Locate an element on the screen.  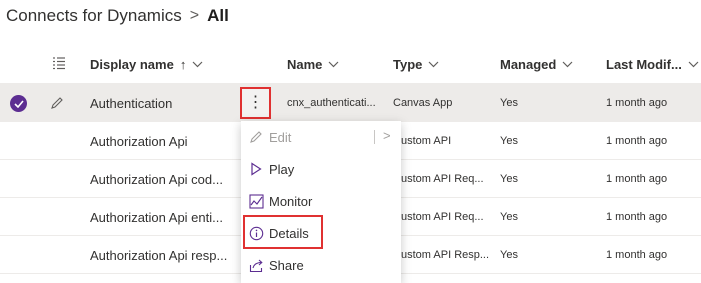
monitor-icon is located at coordinates (256, 201).